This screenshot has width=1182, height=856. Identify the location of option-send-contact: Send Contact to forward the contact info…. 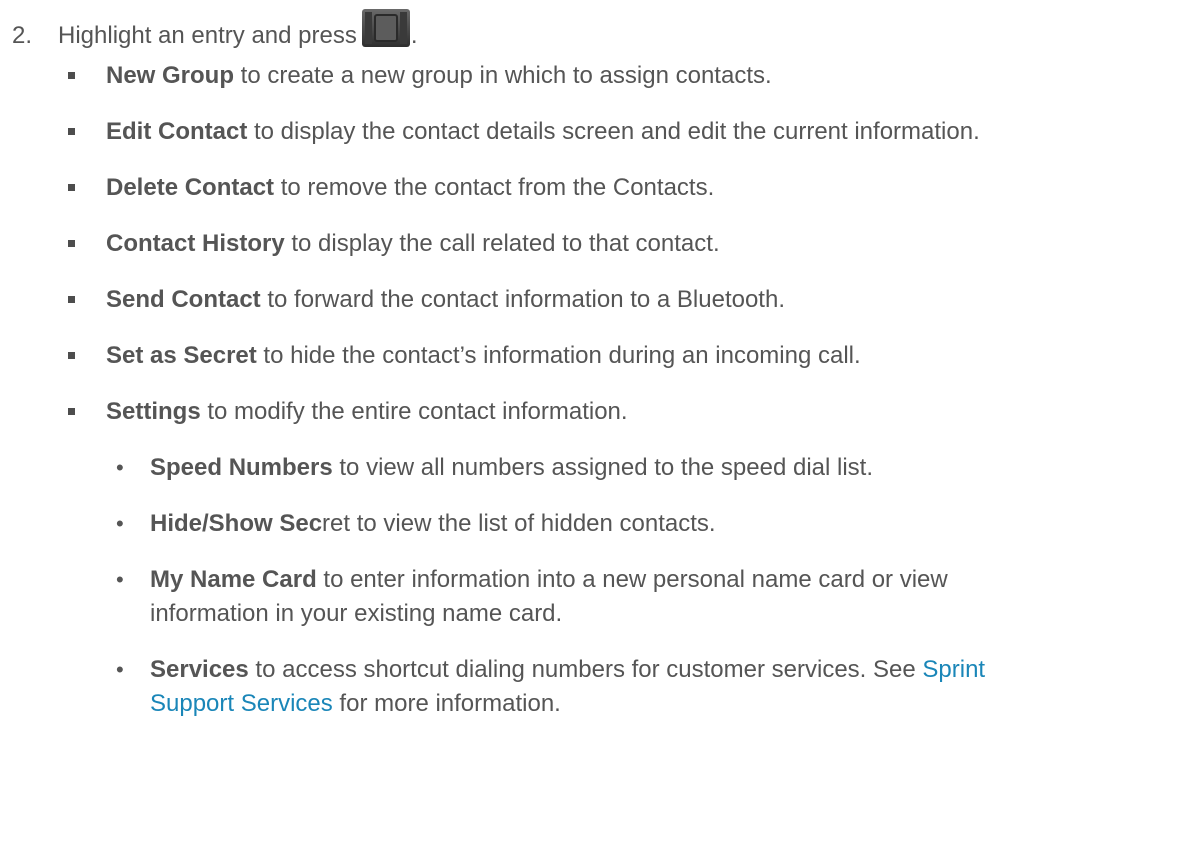
(445, 299).